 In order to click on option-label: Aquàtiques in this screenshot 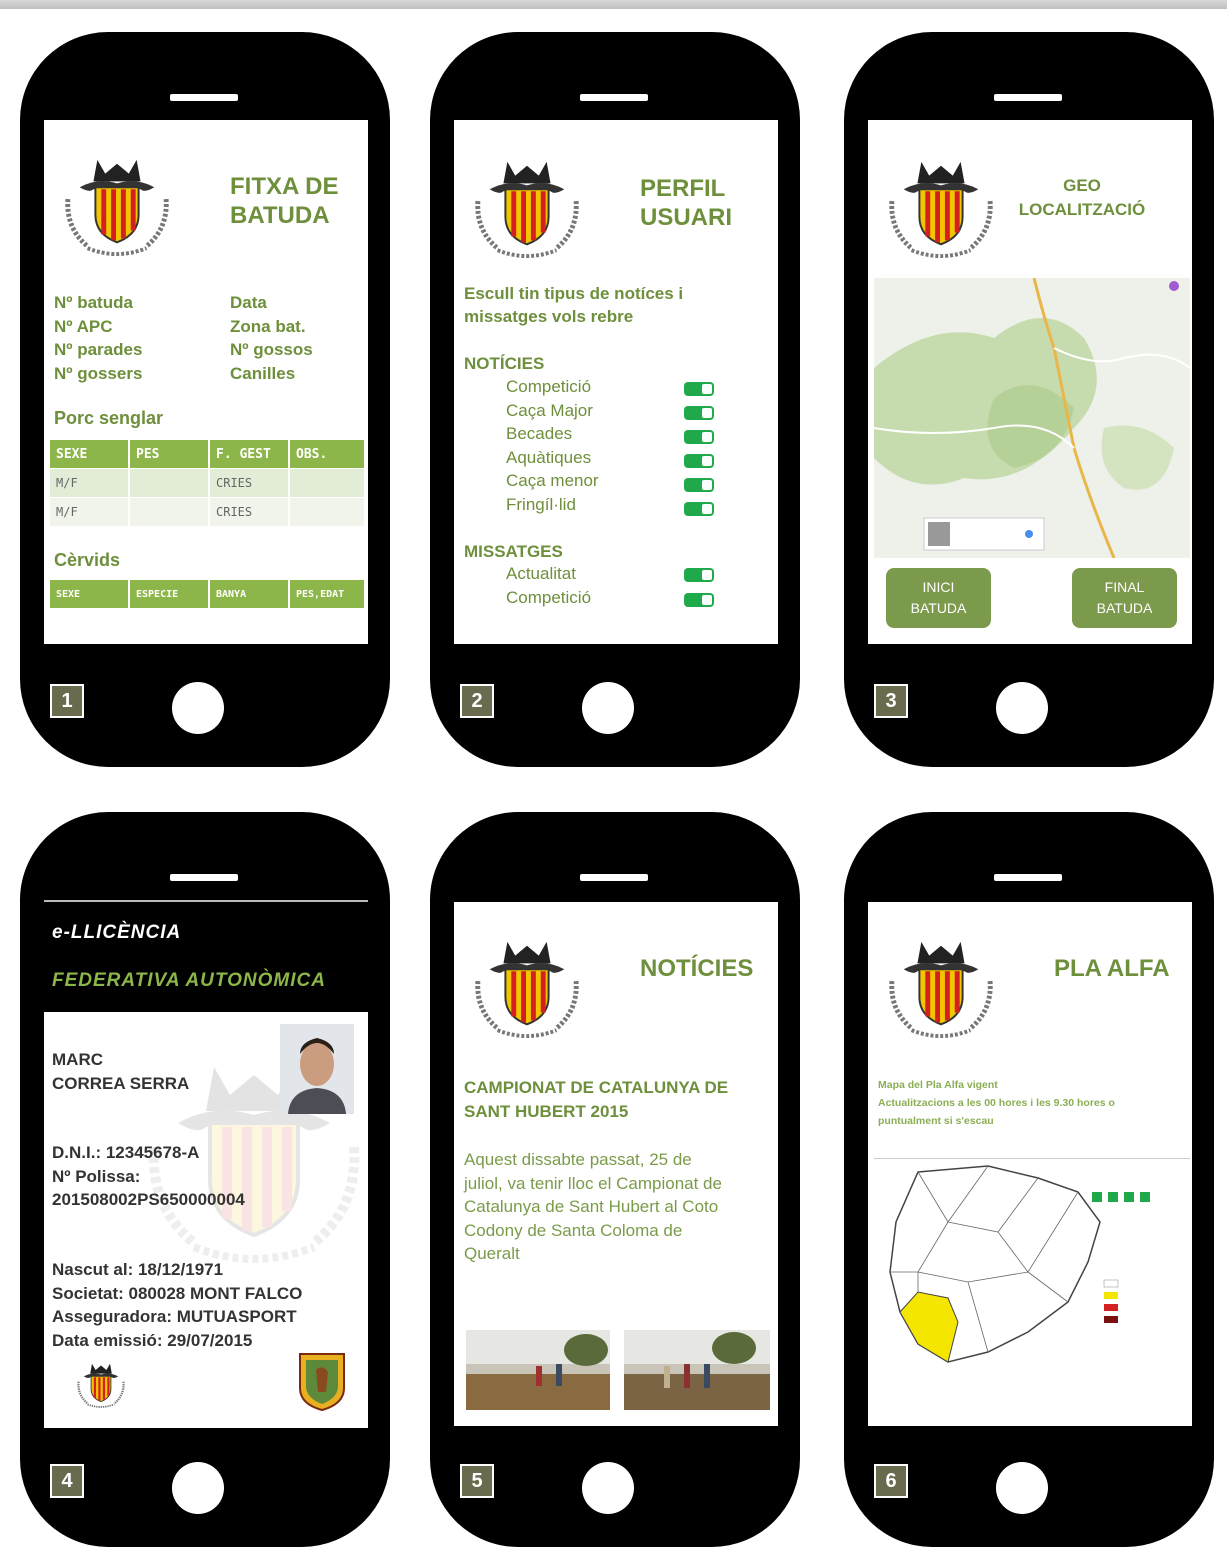, I will do `click(549, 457)`.